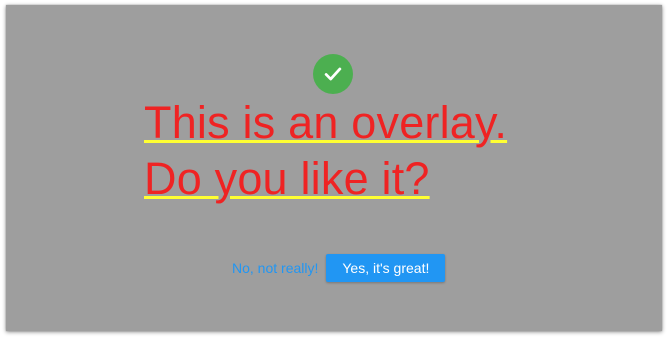 Image resolution: width=669 pixels, height=340 pixels. What do you see at coordinates (386, 268) in the screenshot?
I see `accept-button: Yes, it's great!` at bounding box center [386, 268].